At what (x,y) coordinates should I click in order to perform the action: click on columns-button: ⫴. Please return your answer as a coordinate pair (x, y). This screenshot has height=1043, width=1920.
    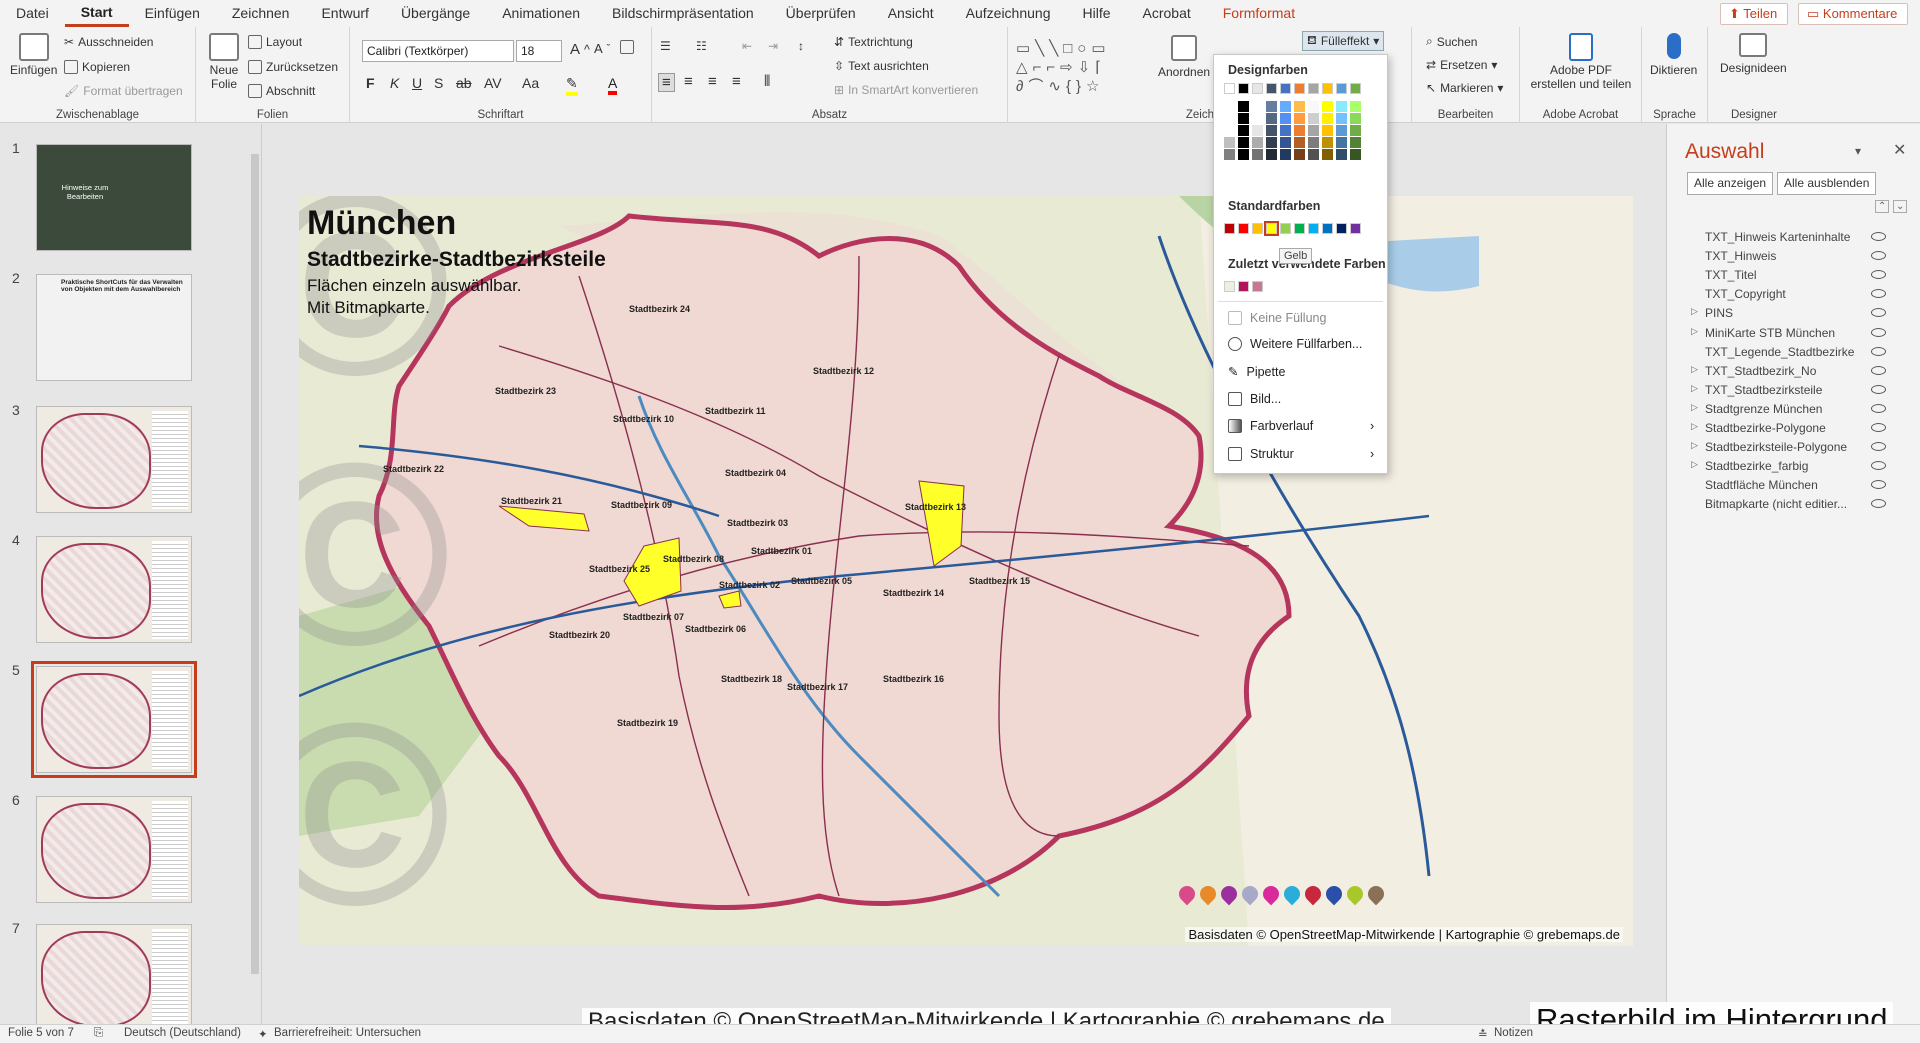
    Looking at the image, I should click on (767, 81).